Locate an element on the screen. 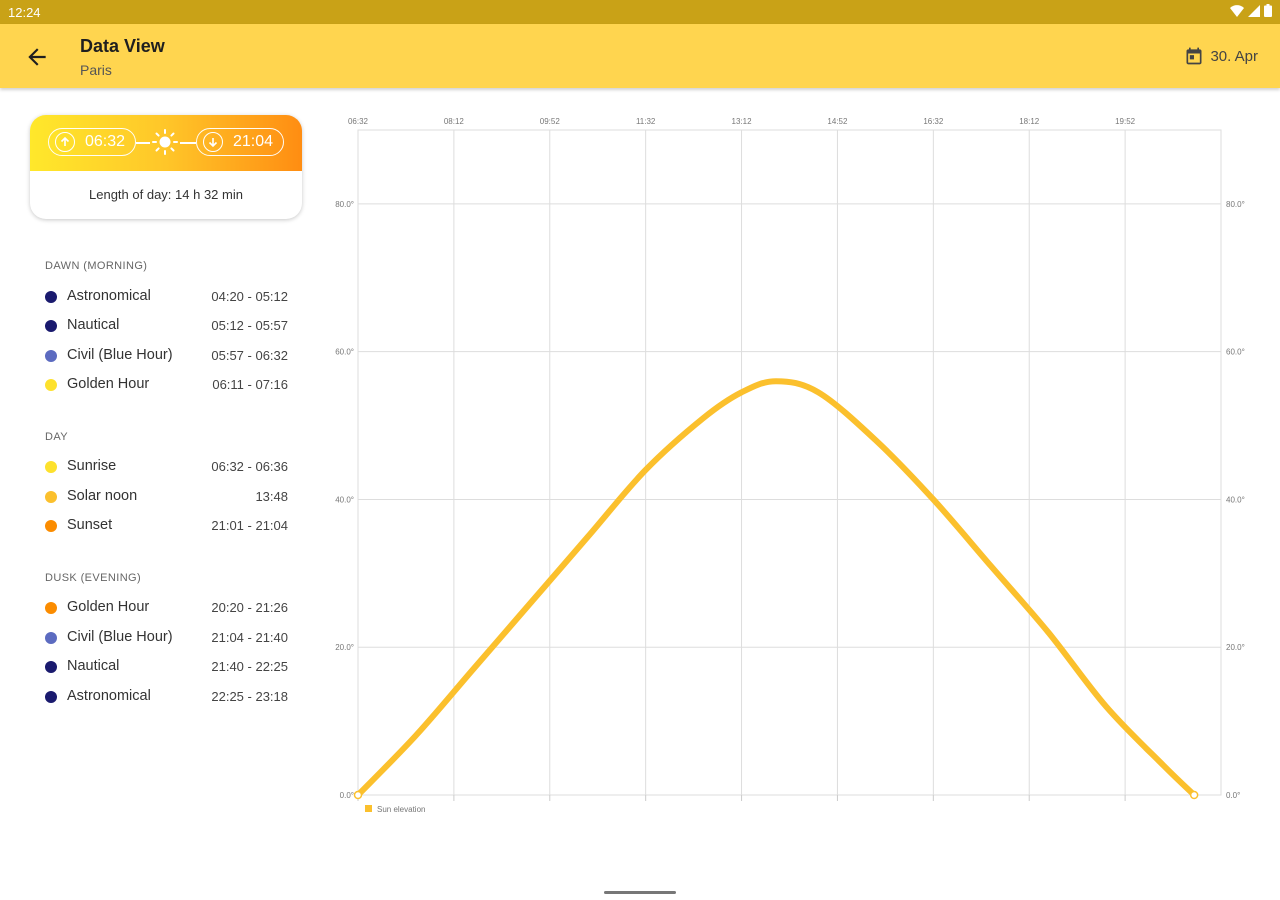 The image size is (1280, 900). arrow-down-icon is located at coordinates (213, 142).